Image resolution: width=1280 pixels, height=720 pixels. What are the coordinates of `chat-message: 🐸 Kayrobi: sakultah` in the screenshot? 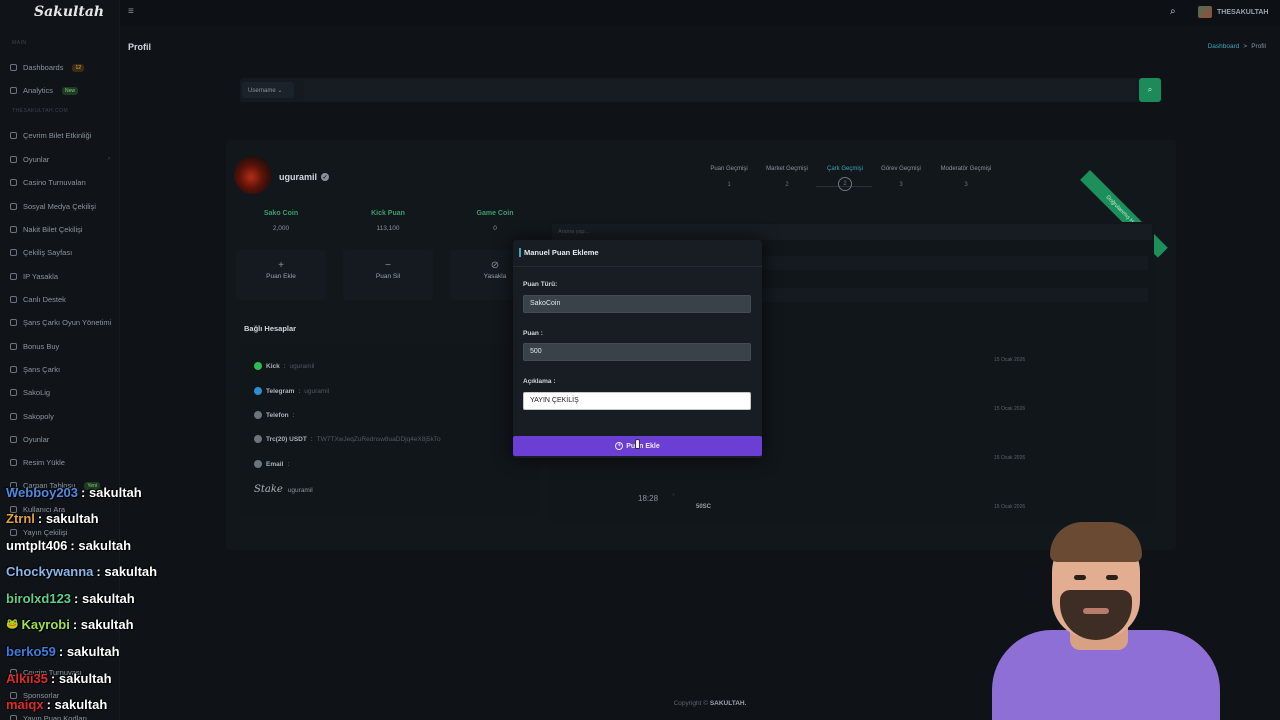 It's located at (70, 624).